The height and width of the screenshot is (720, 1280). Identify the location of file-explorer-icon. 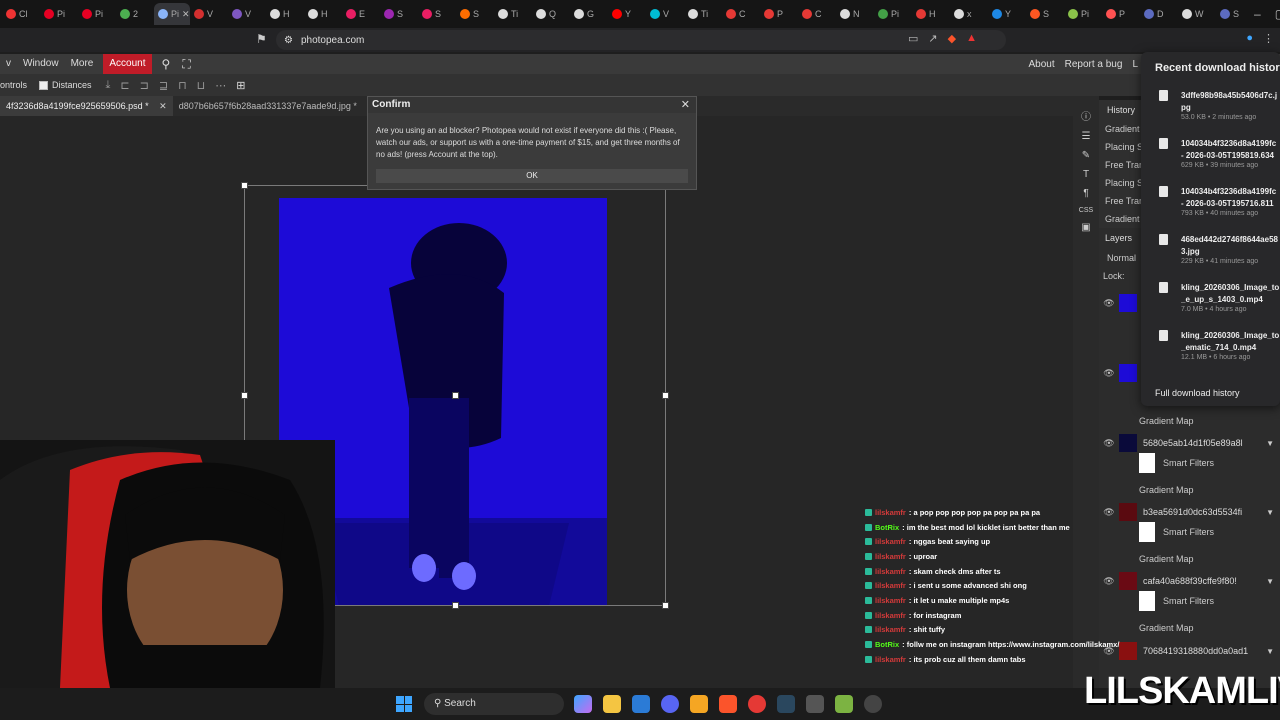
(612, 704).